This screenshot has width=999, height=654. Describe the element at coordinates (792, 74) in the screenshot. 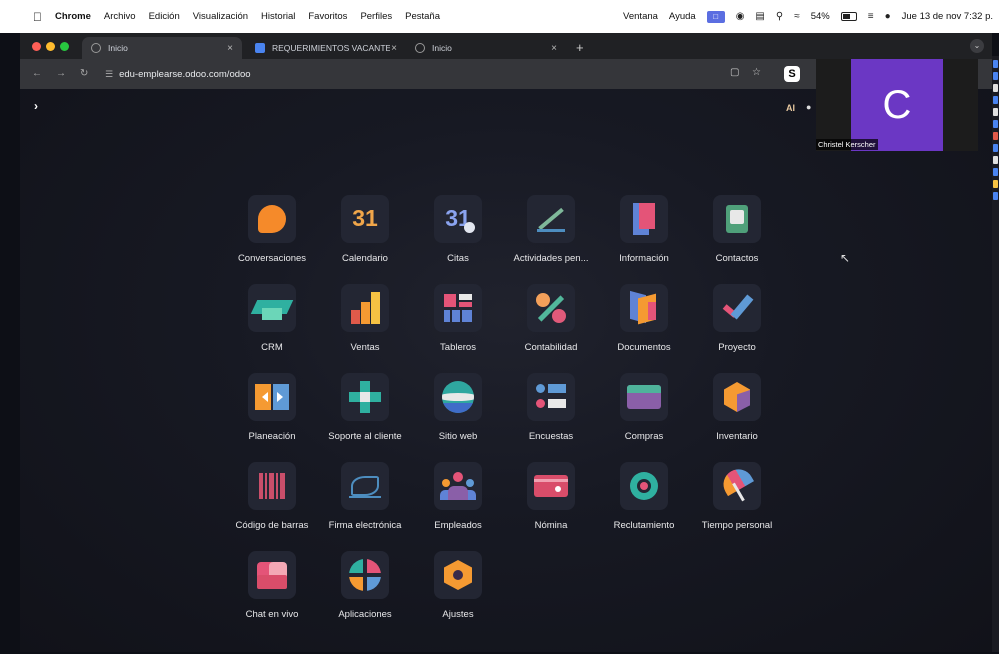

I see `extension-s-icon: S` at that location.